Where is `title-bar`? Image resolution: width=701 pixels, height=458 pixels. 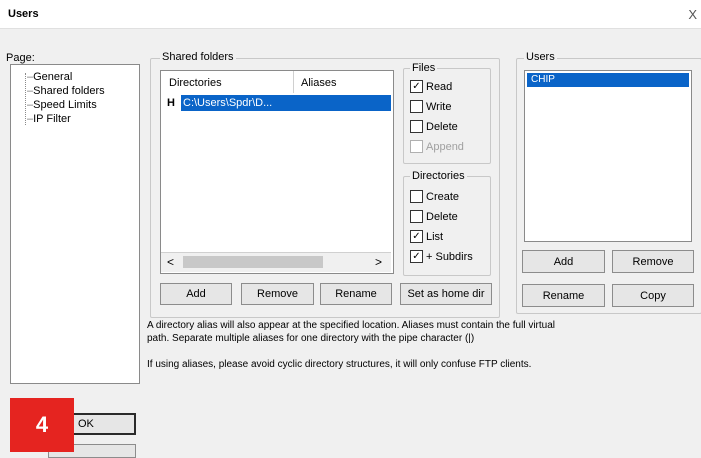 title-bar is located at coordinates (350, 14).